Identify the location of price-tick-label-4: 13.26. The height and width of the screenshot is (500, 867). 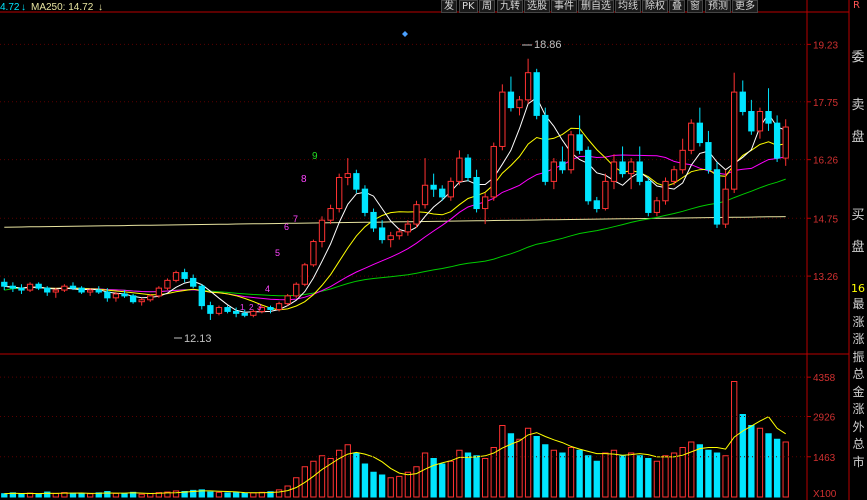
(825, 277).